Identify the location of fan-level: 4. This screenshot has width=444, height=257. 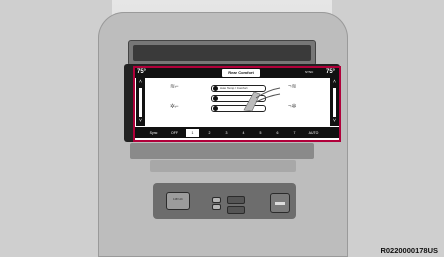
(243, 133).